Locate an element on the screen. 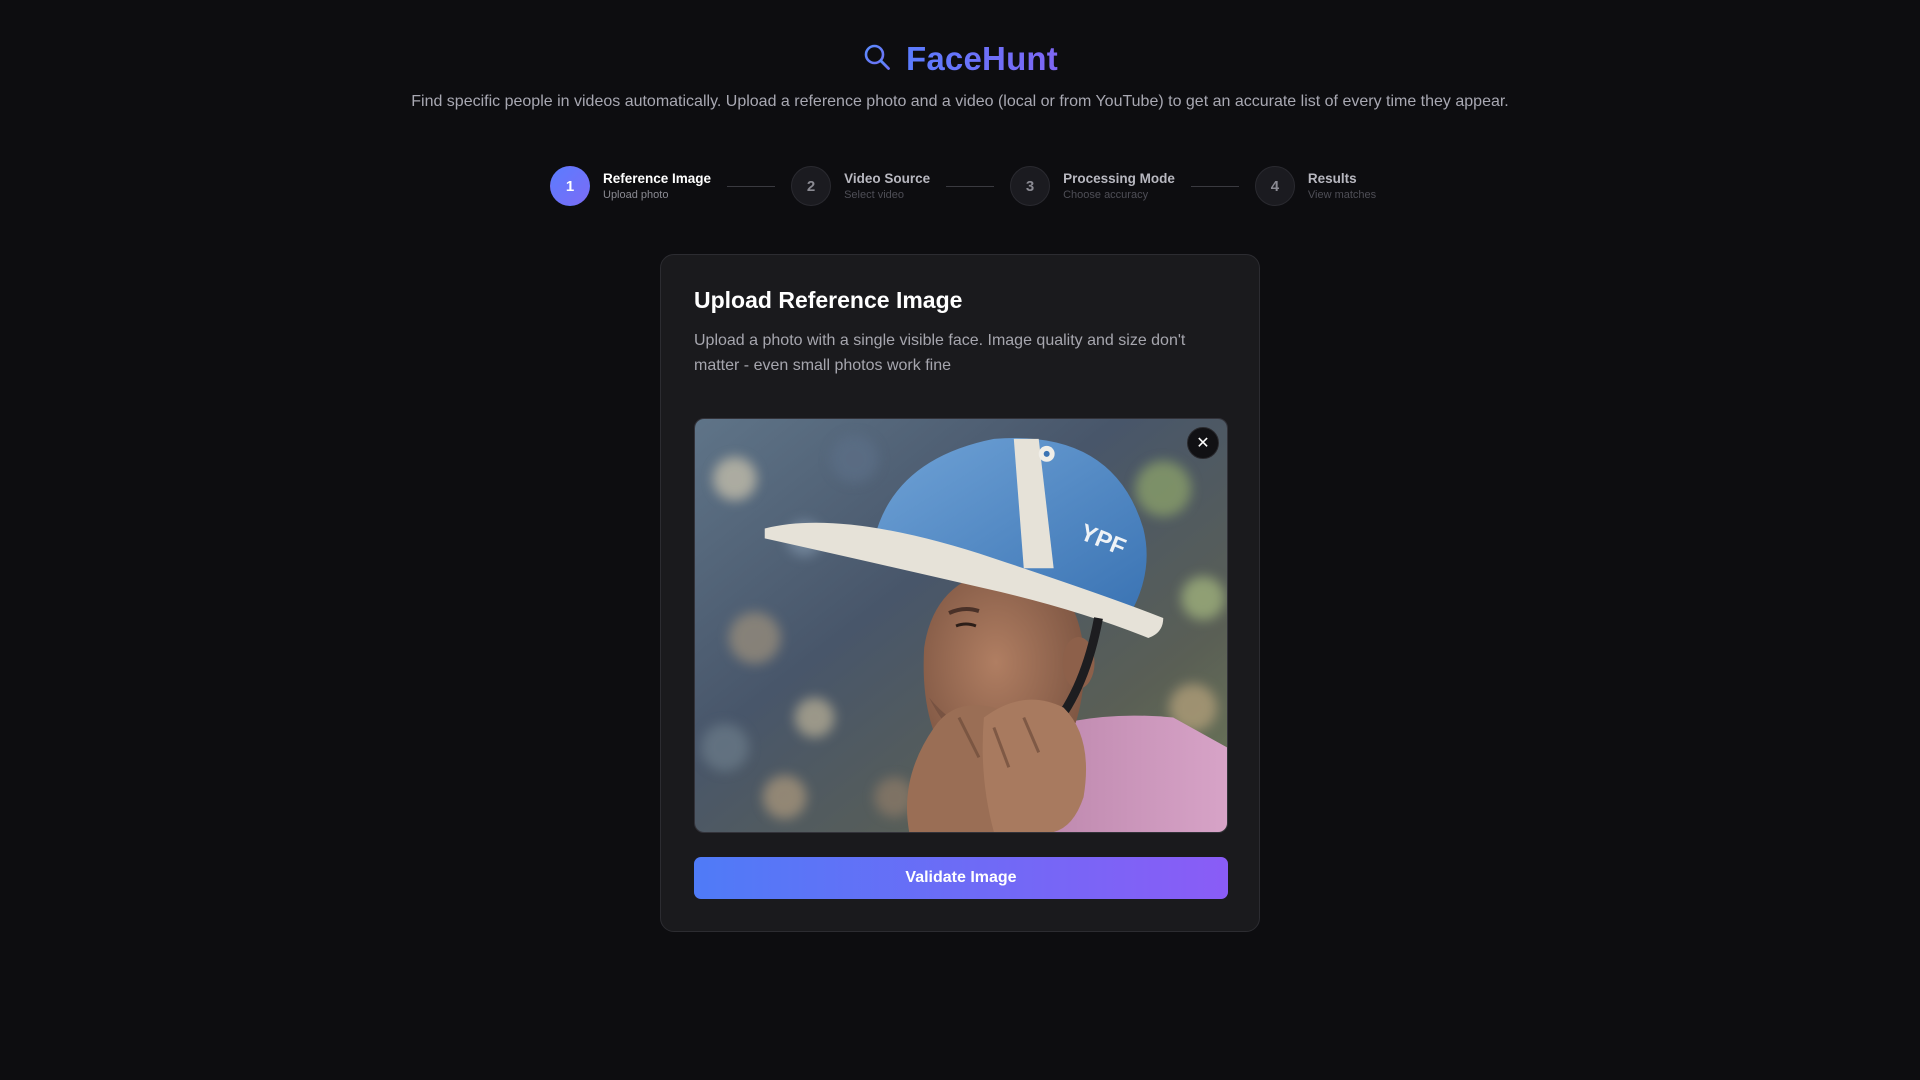 This screenshot has width=1920, height=1080. search-icon is located at coordinates (877, 59).